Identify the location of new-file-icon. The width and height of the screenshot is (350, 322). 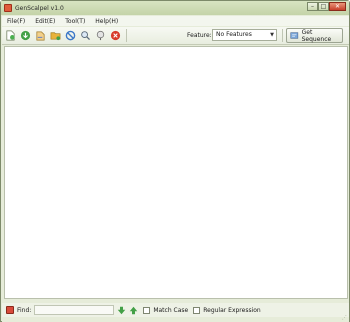
(10, 35).